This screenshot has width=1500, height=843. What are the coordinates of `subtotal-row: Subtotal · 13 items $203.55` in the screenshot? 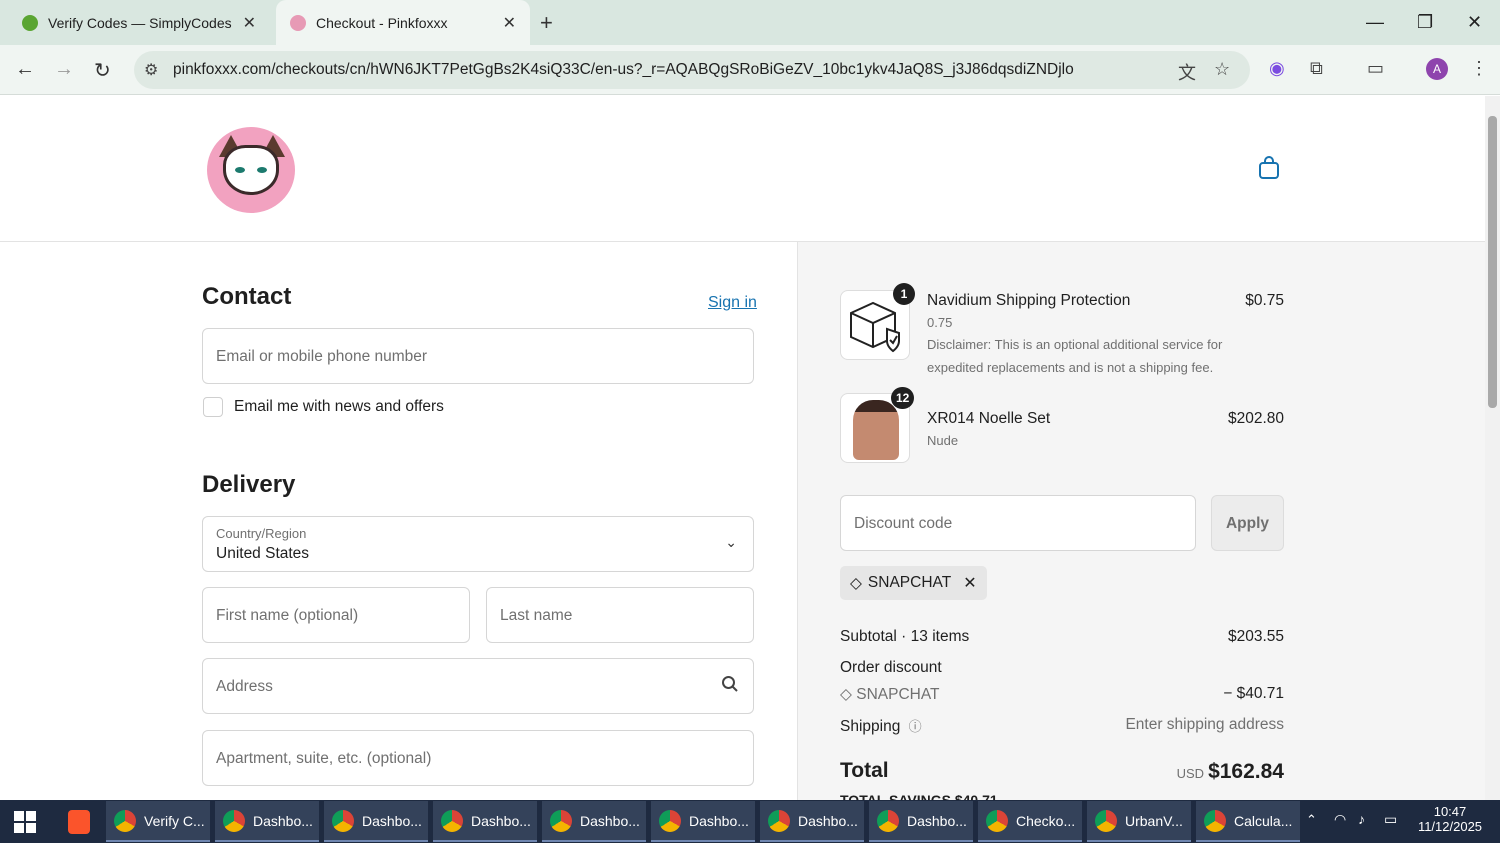 It's located at (1062, 637).